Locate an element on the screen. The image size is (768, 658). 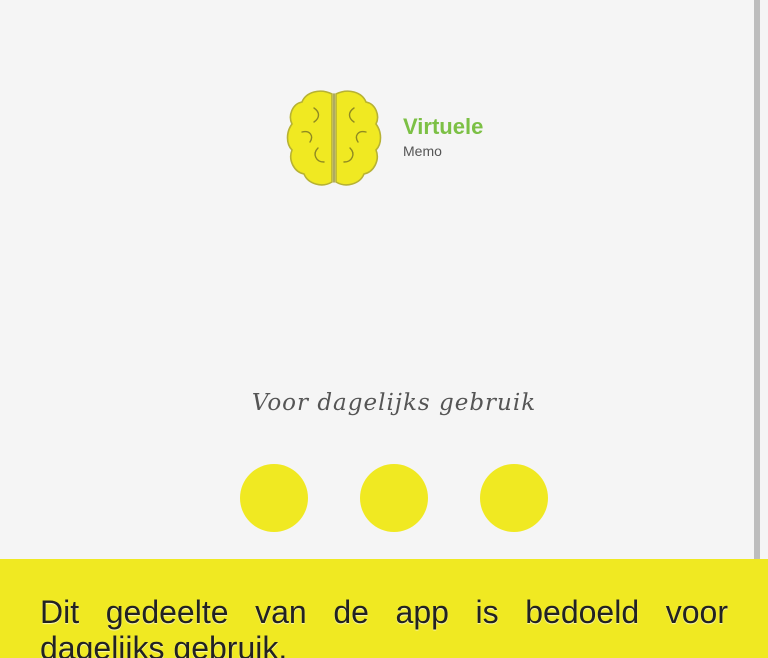
scrollbar is located at coordinates (757, 280).